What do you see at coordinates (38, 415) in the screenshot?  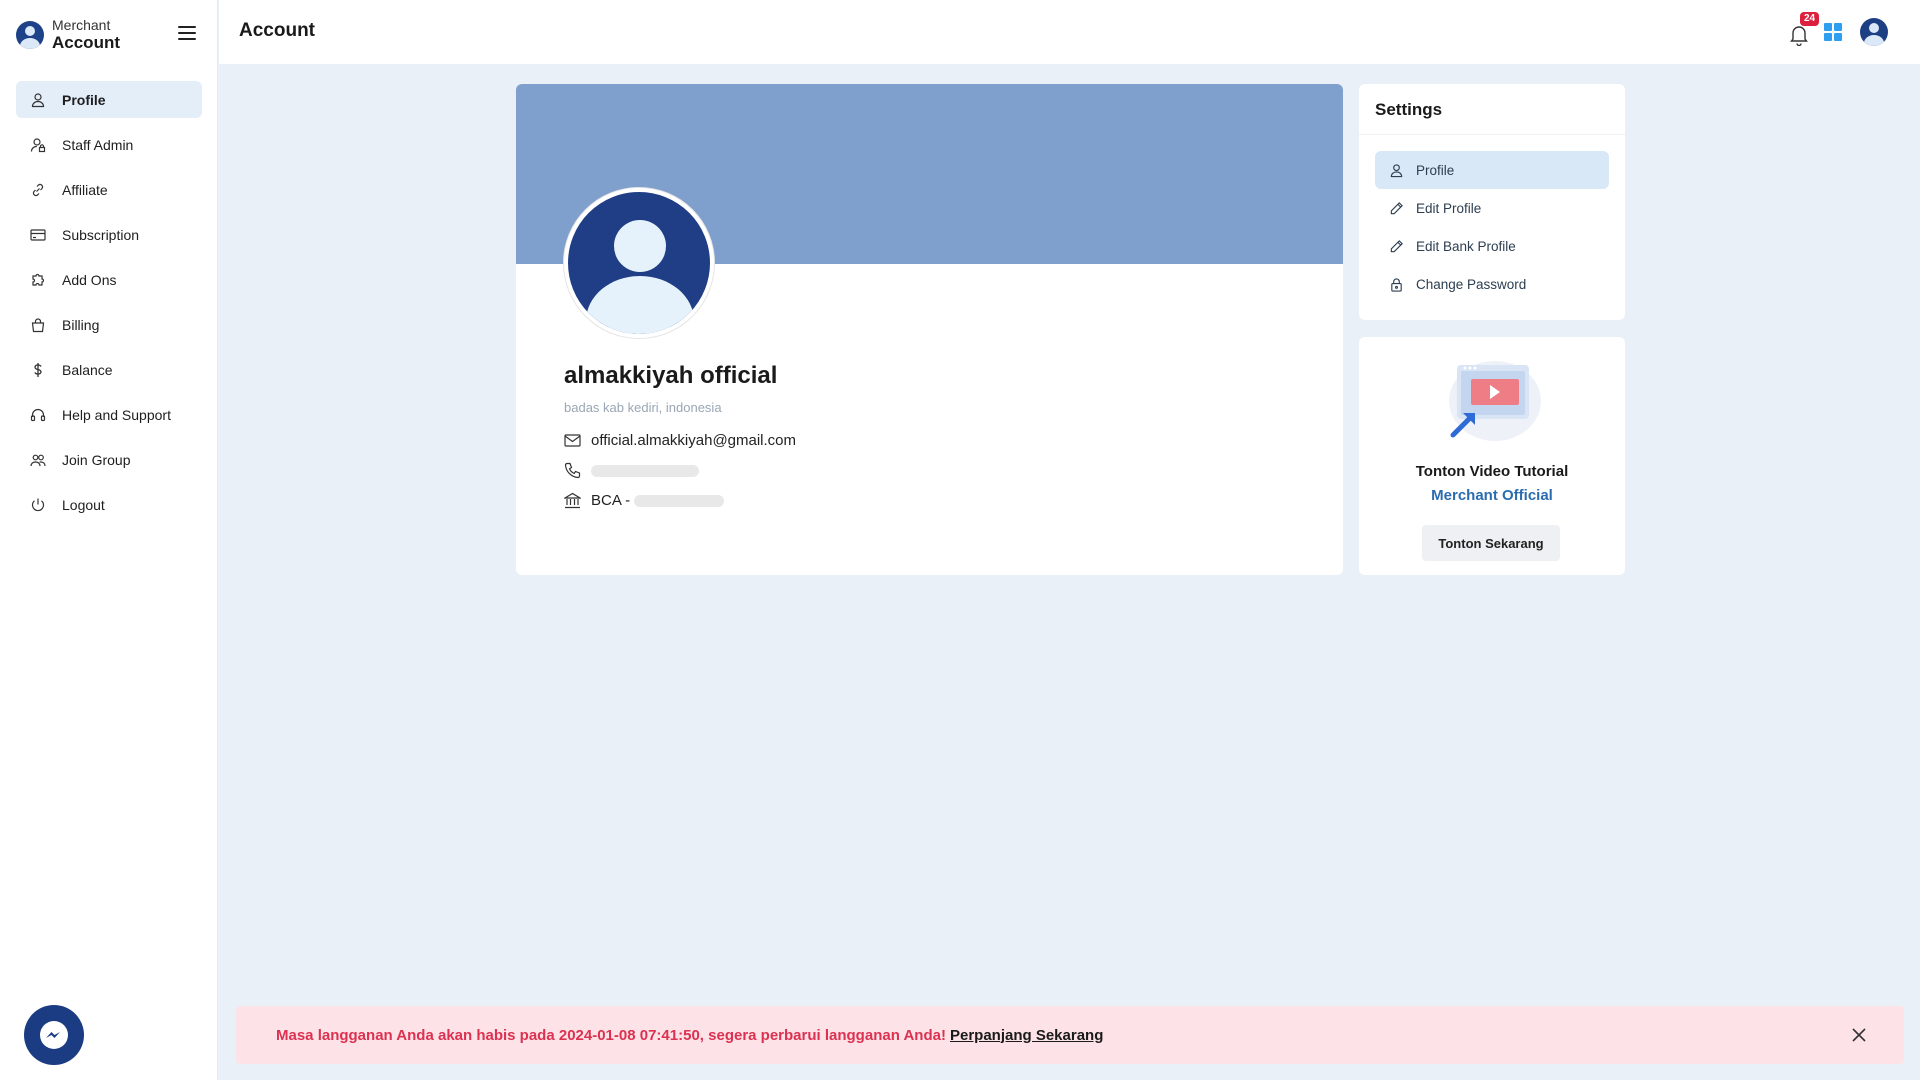 I see `headset-icon` at bounding box center [38, 415].